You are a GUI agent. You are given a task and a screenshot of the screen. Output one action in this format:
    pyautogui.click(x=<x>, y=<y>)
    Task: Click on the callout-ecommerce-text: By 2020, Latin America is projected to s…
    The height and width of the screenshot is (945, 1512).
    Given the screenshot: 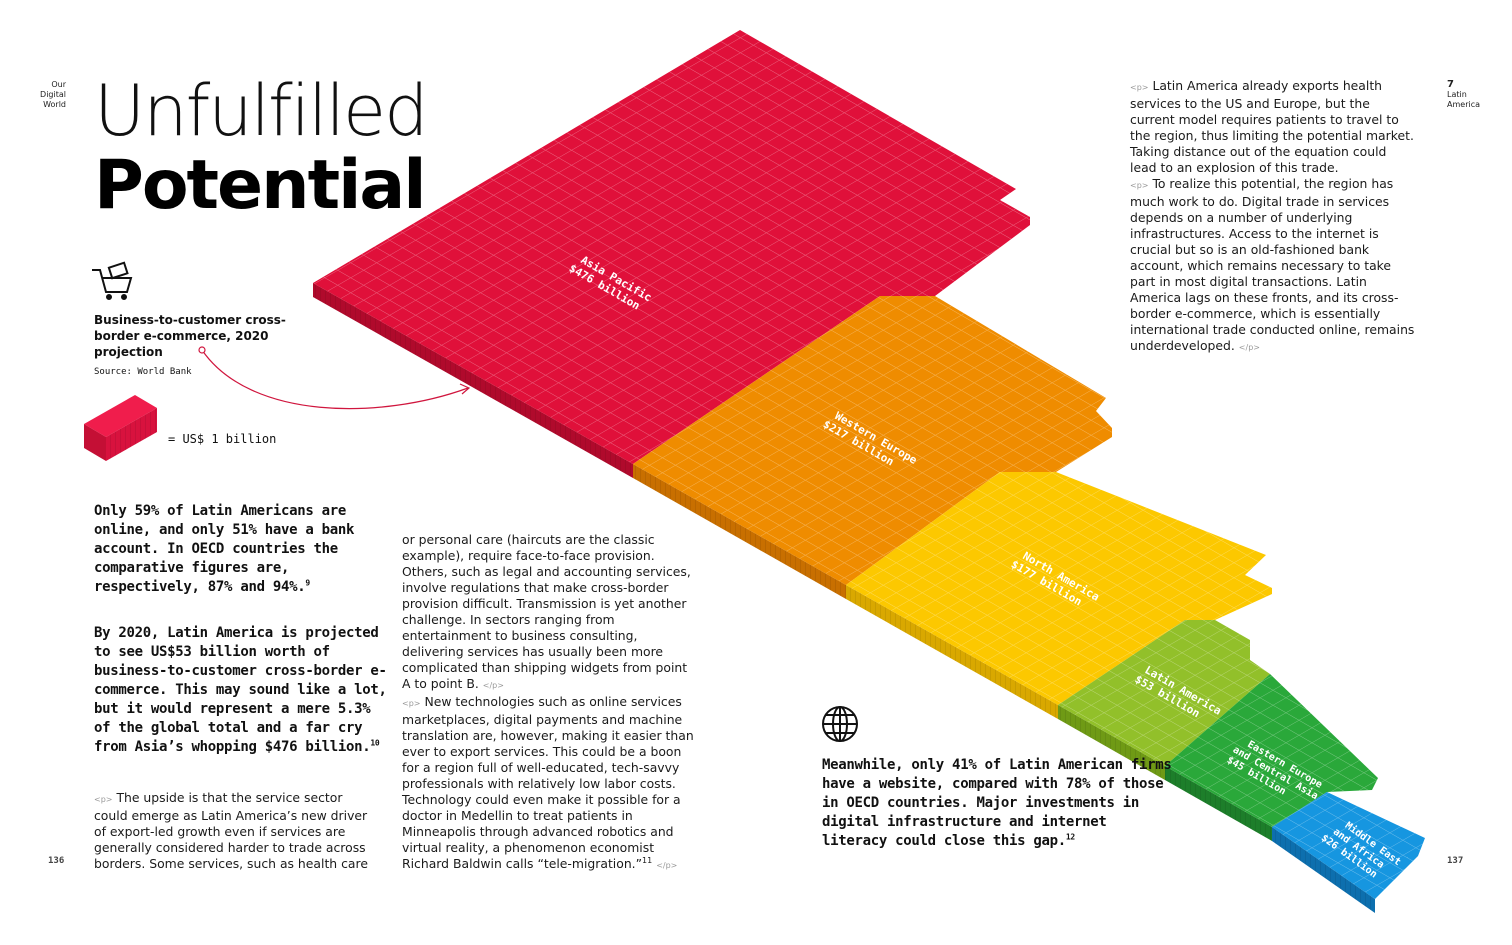 What is the action you would take?
    pyautogui.click(x=240, y=690)
    